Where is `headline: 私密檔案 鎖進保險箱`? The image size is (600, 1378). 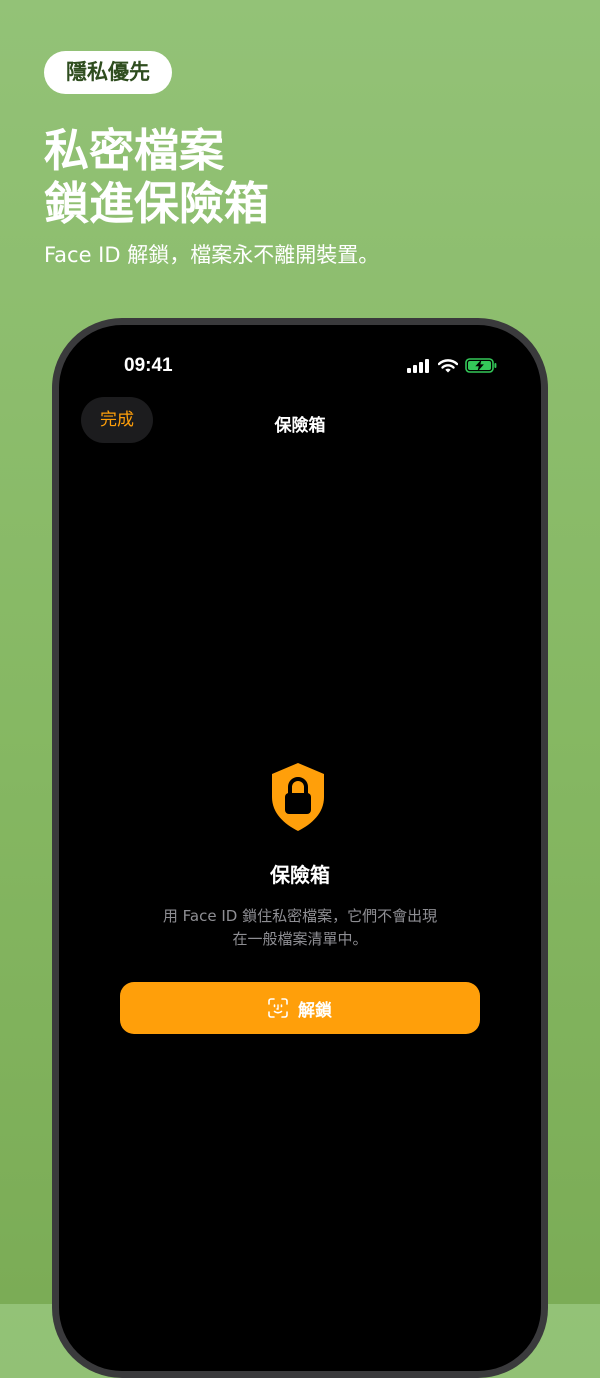
headline: 私密檔案 鎖進保險箱 is located at coordinates (156, 177).